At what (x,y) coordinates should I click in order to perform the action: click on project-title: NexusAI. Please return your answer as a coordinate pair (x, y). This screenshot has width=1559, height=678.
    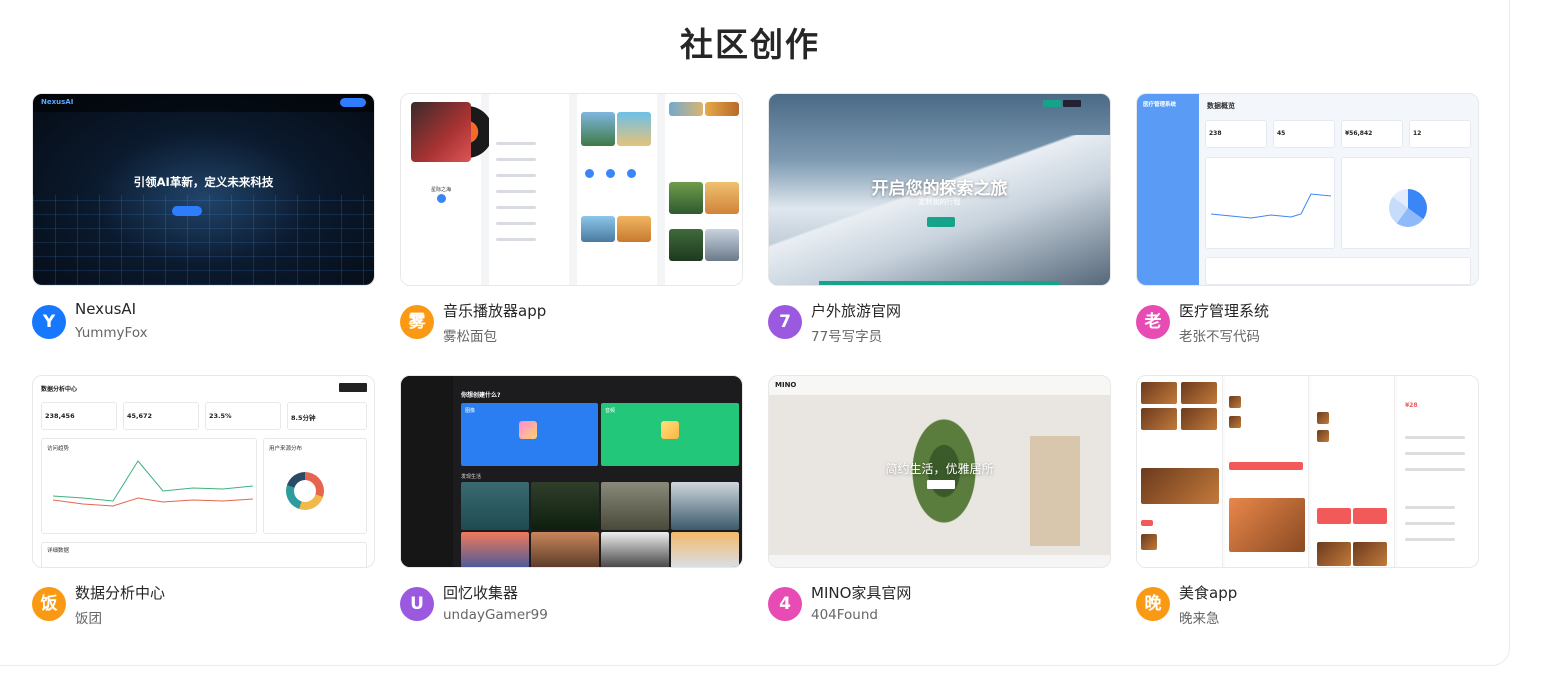
    Looking at the image, I should click on (105, 309).